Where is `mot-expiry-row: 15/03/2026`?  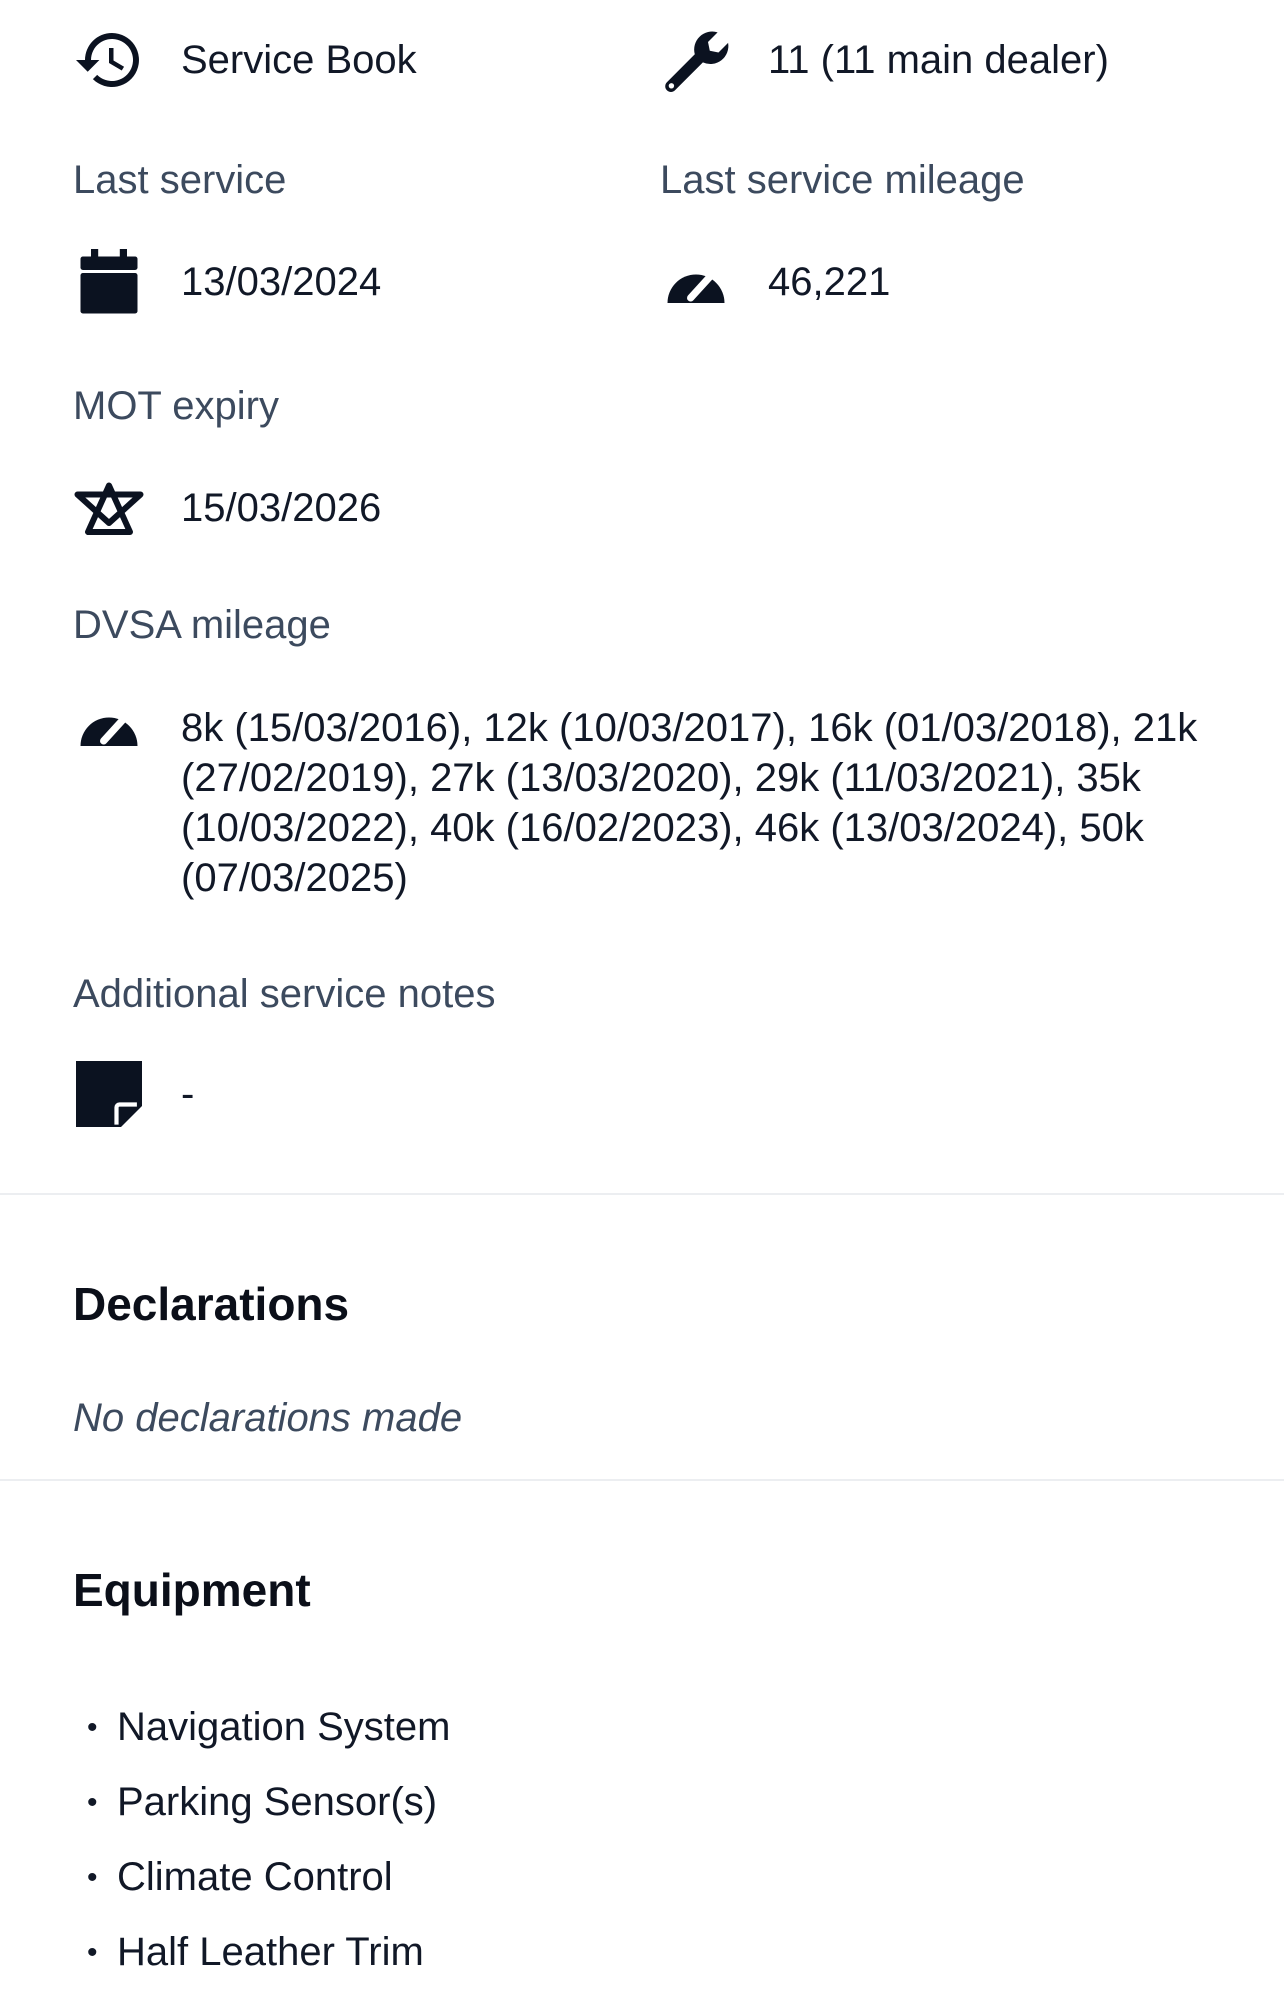 mot-expiry-row: 15/03/2026 is located at coordinates (227, 508).